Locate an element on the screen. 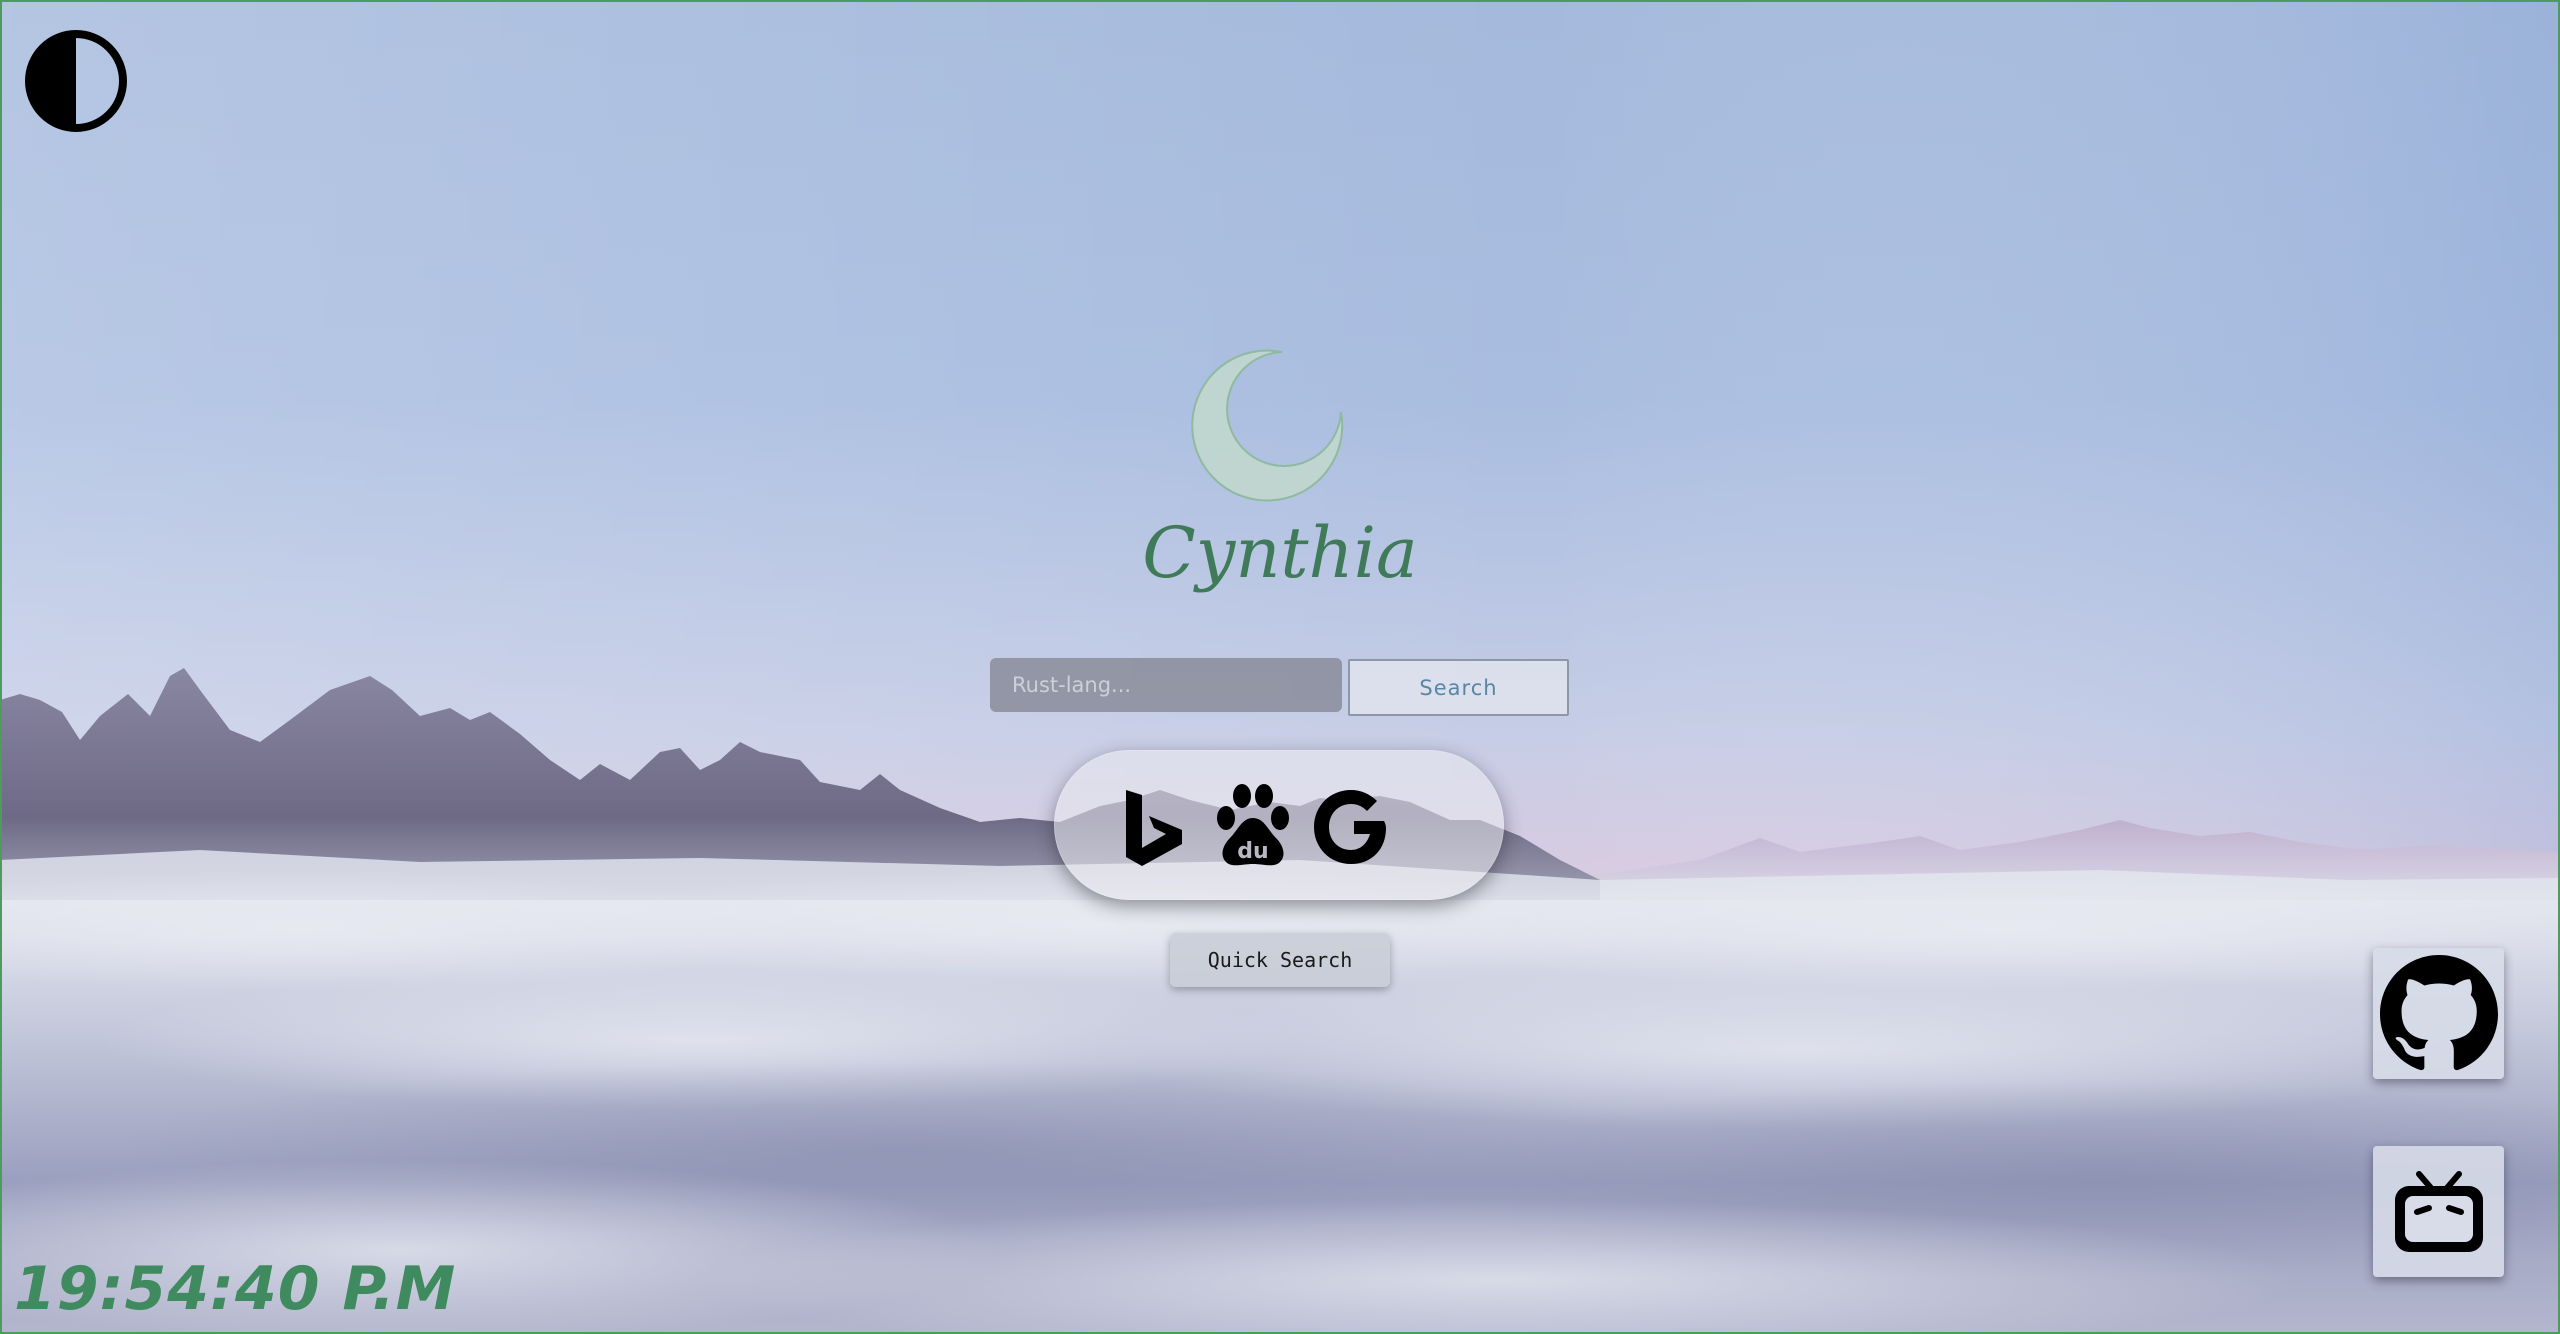  search-engine-picker: du is located at coordinates (1279, 825).